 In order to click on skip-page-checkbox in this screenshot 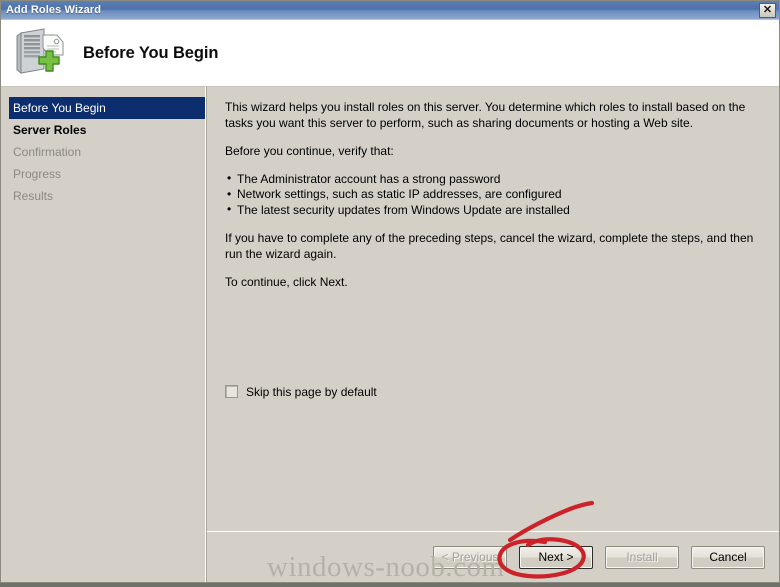, I will do `click(231, 391)`.